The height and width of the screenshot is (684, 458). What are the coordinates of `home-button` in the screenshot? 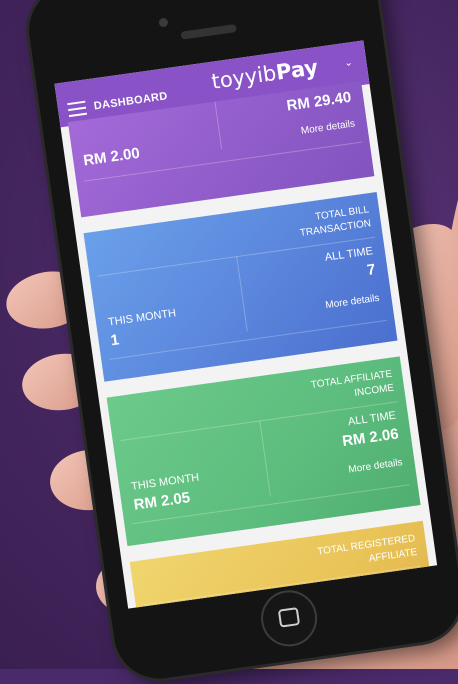 It's located at (289, 618).